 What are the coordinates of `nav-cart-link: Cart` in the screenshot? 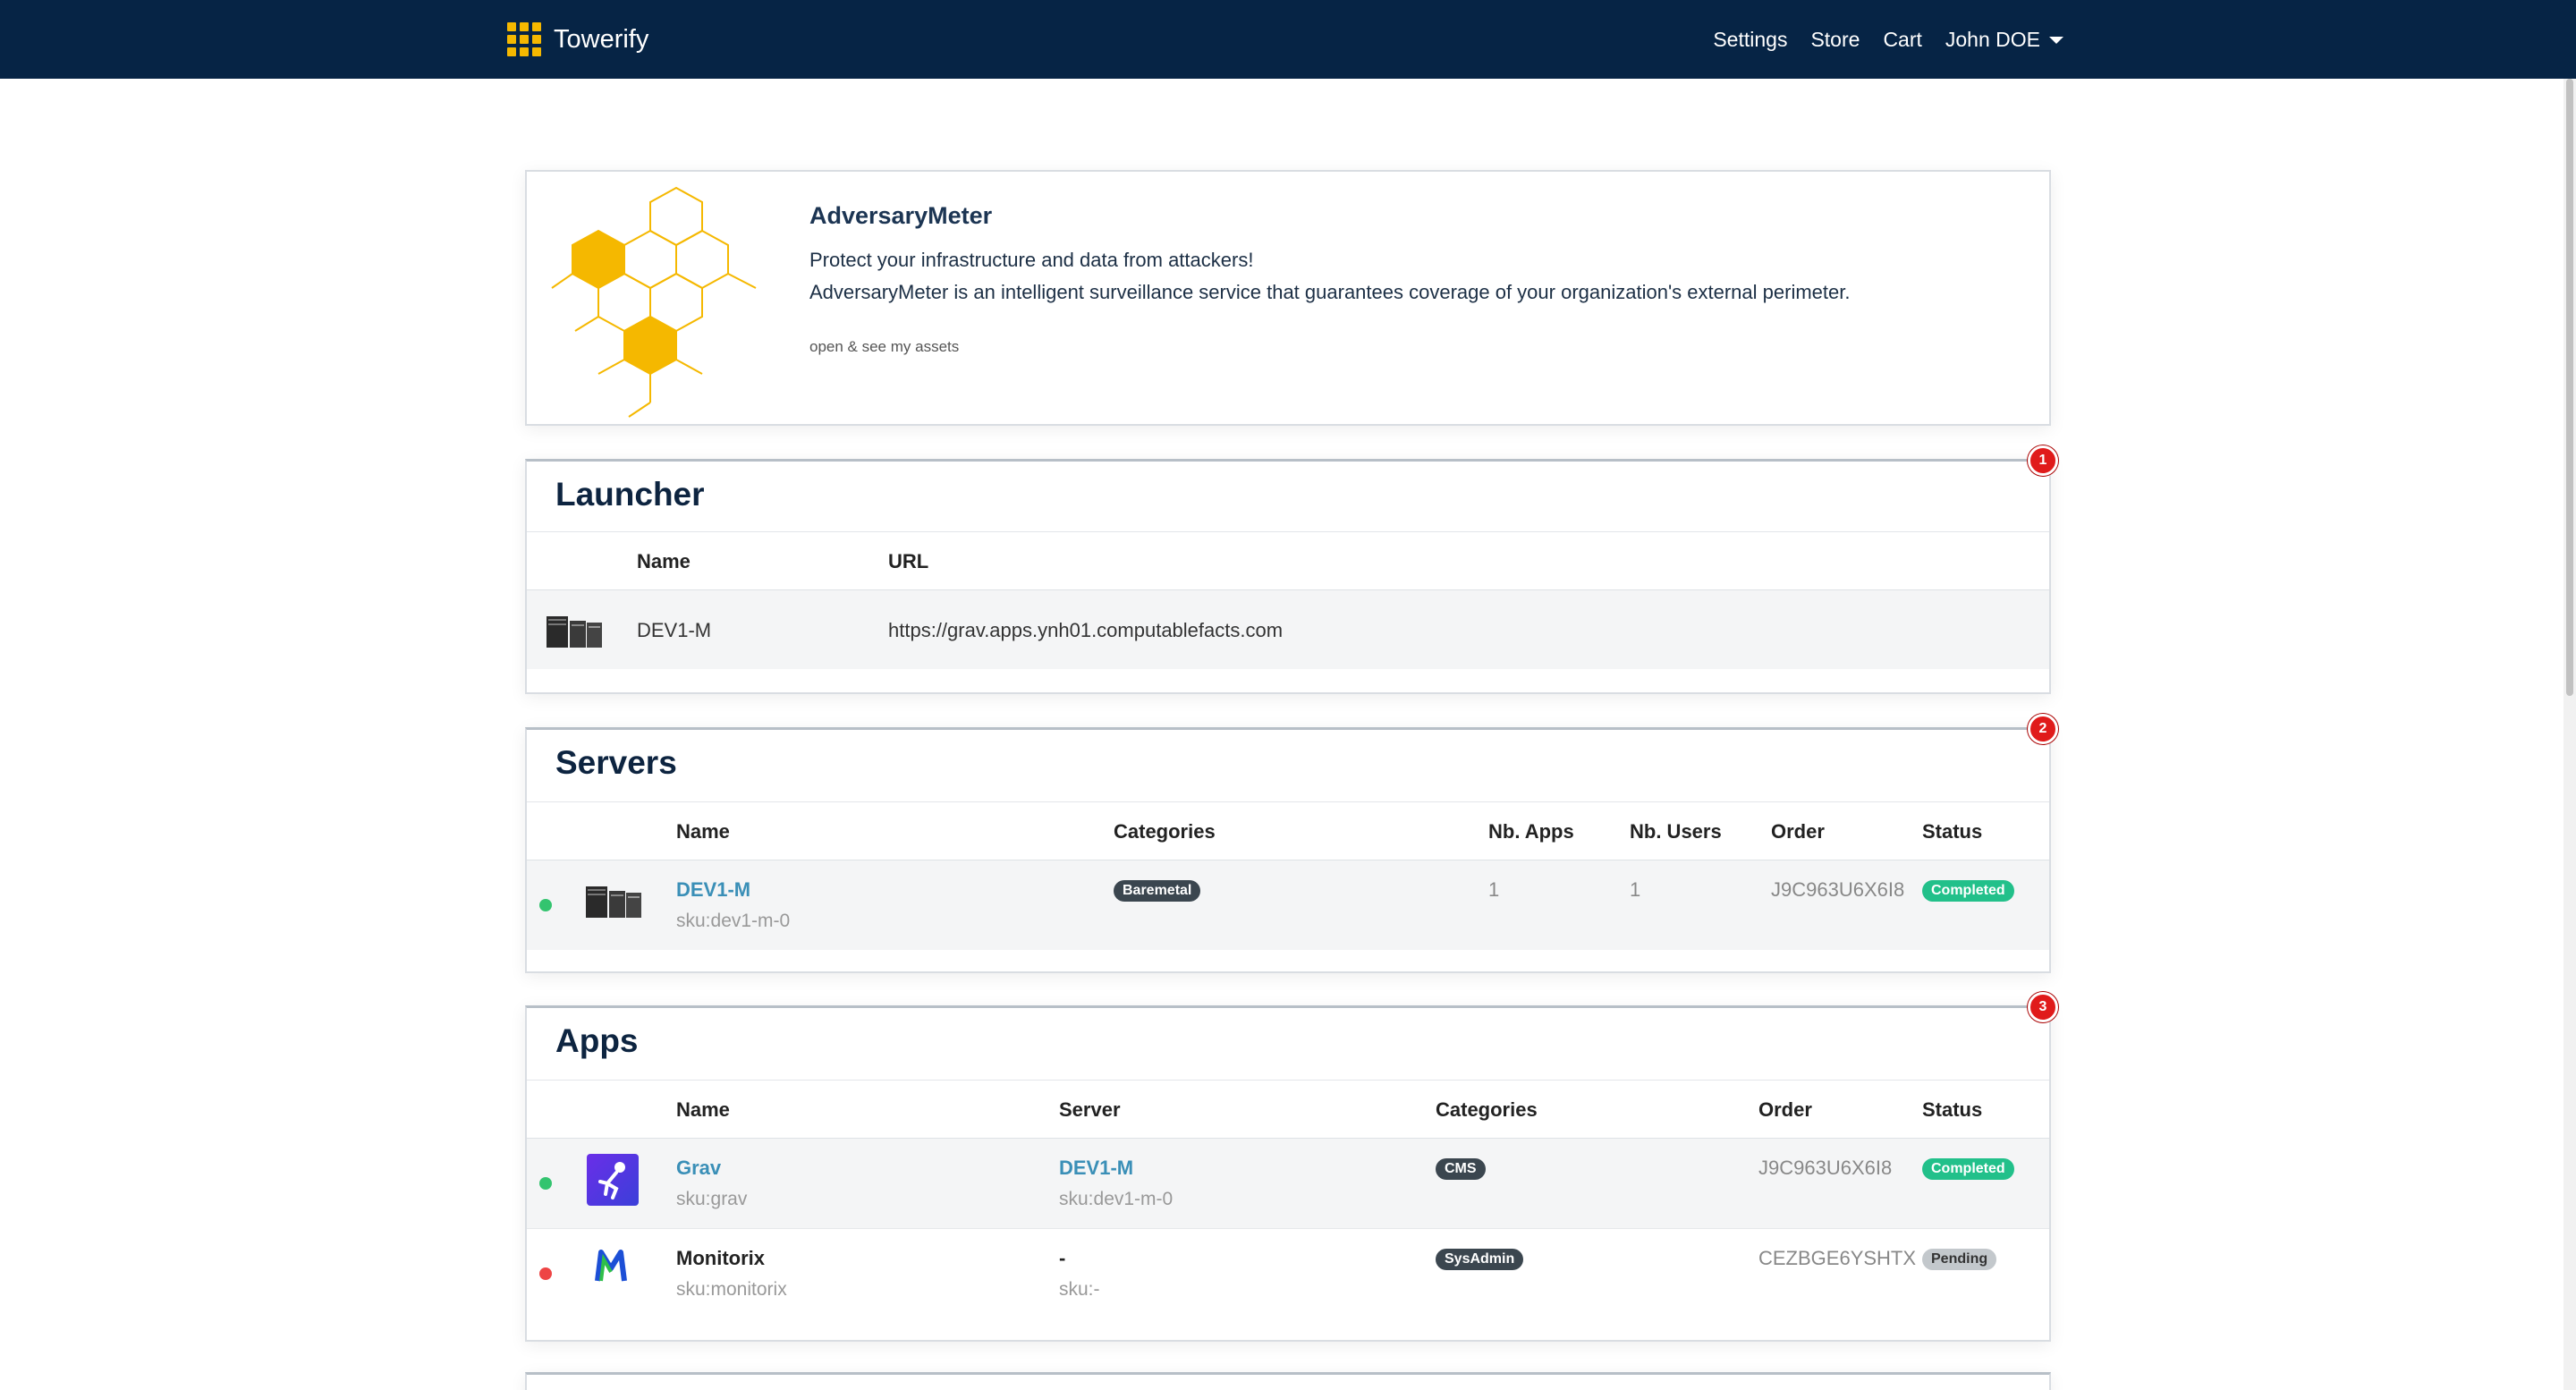 It's located at (1902, 40).